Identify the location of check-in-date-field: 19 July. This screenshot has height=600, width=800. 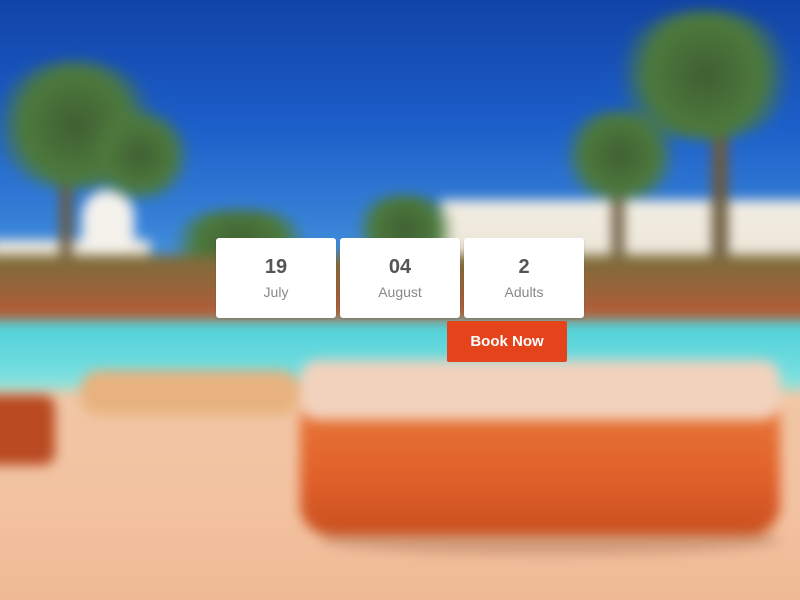
(276, 278).